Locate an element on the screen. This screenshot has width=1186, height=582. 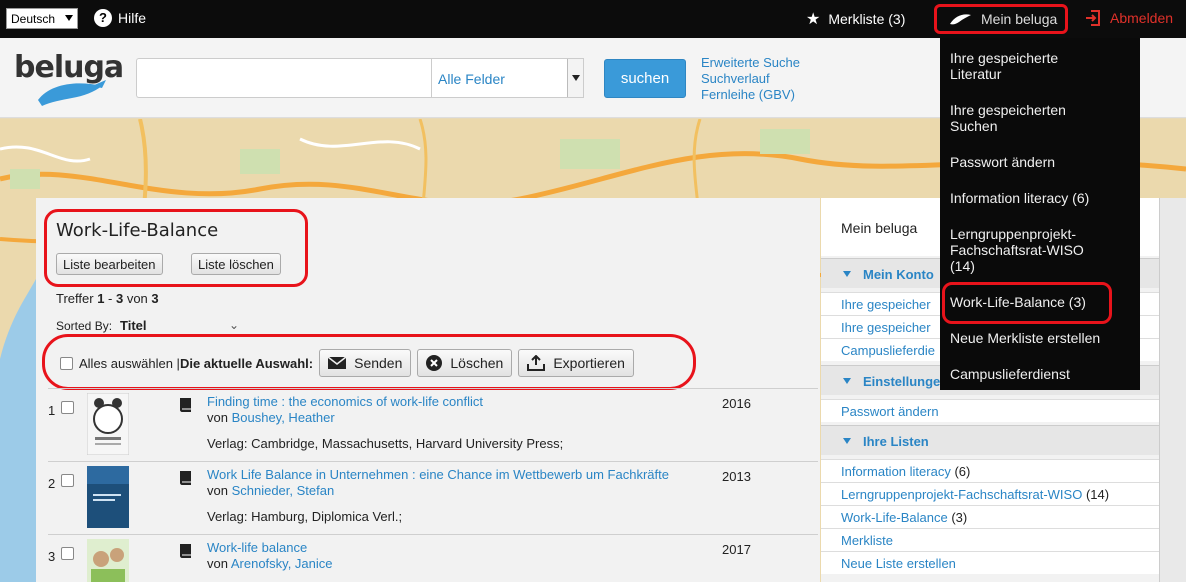
sort-value: Titel is located at coordinates (133, 325).